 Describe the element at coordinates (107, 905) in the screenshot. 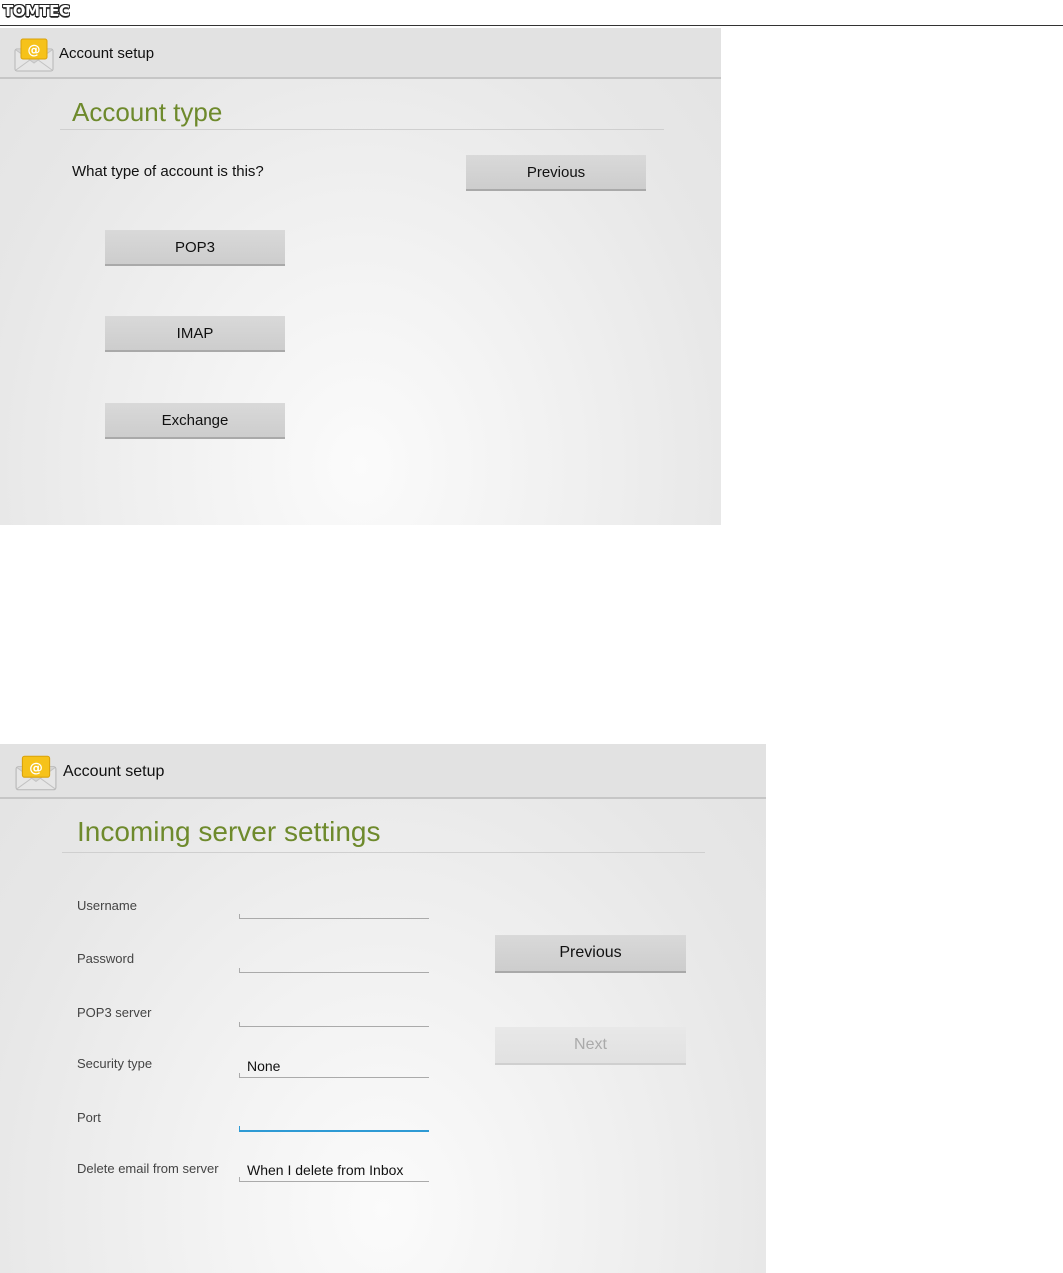

I see `username-label: Username` at that location.